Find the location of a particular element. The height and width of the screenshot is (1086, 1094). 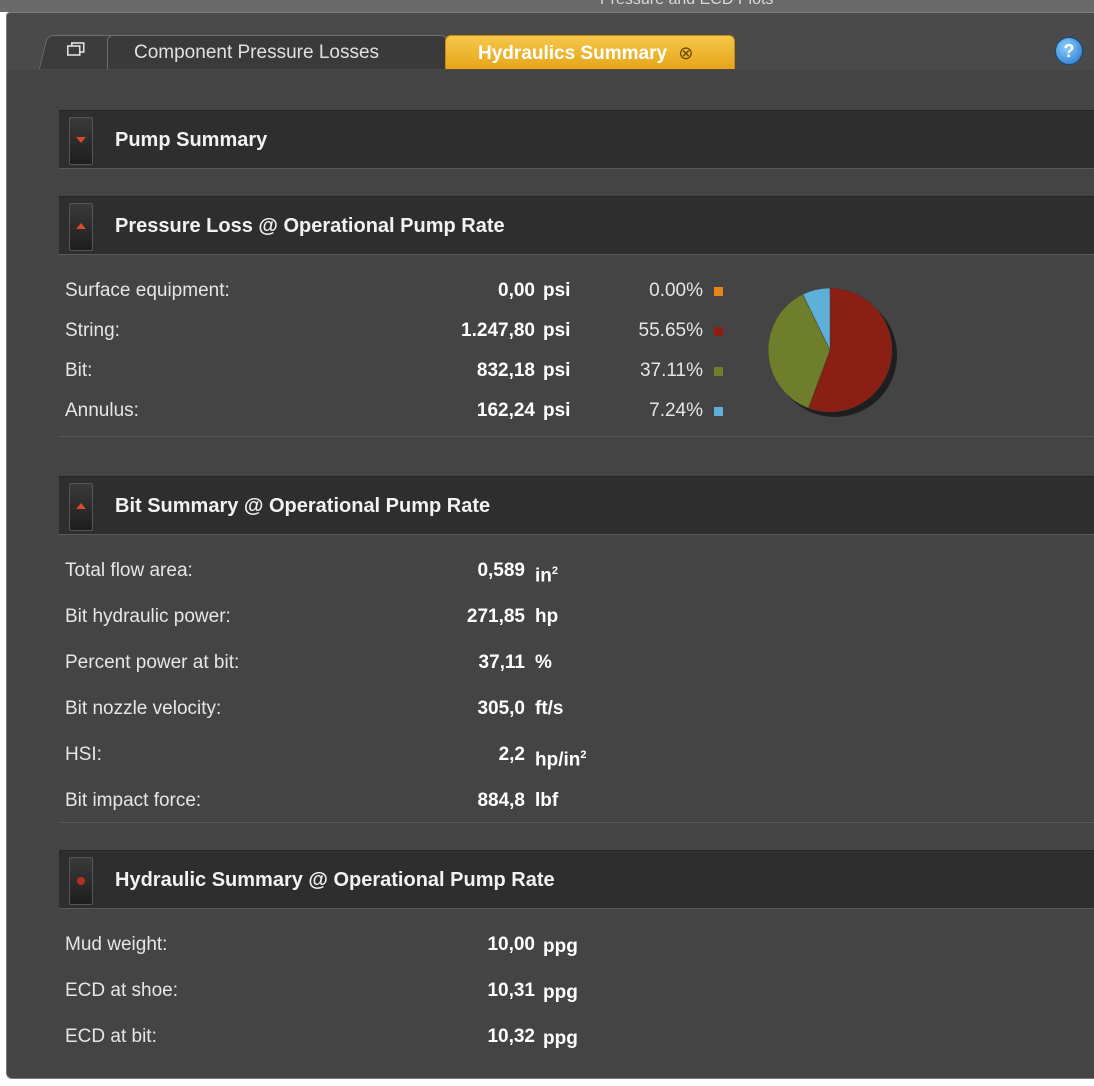

row-percent: 55.65% is located at coordinates (670, 330).